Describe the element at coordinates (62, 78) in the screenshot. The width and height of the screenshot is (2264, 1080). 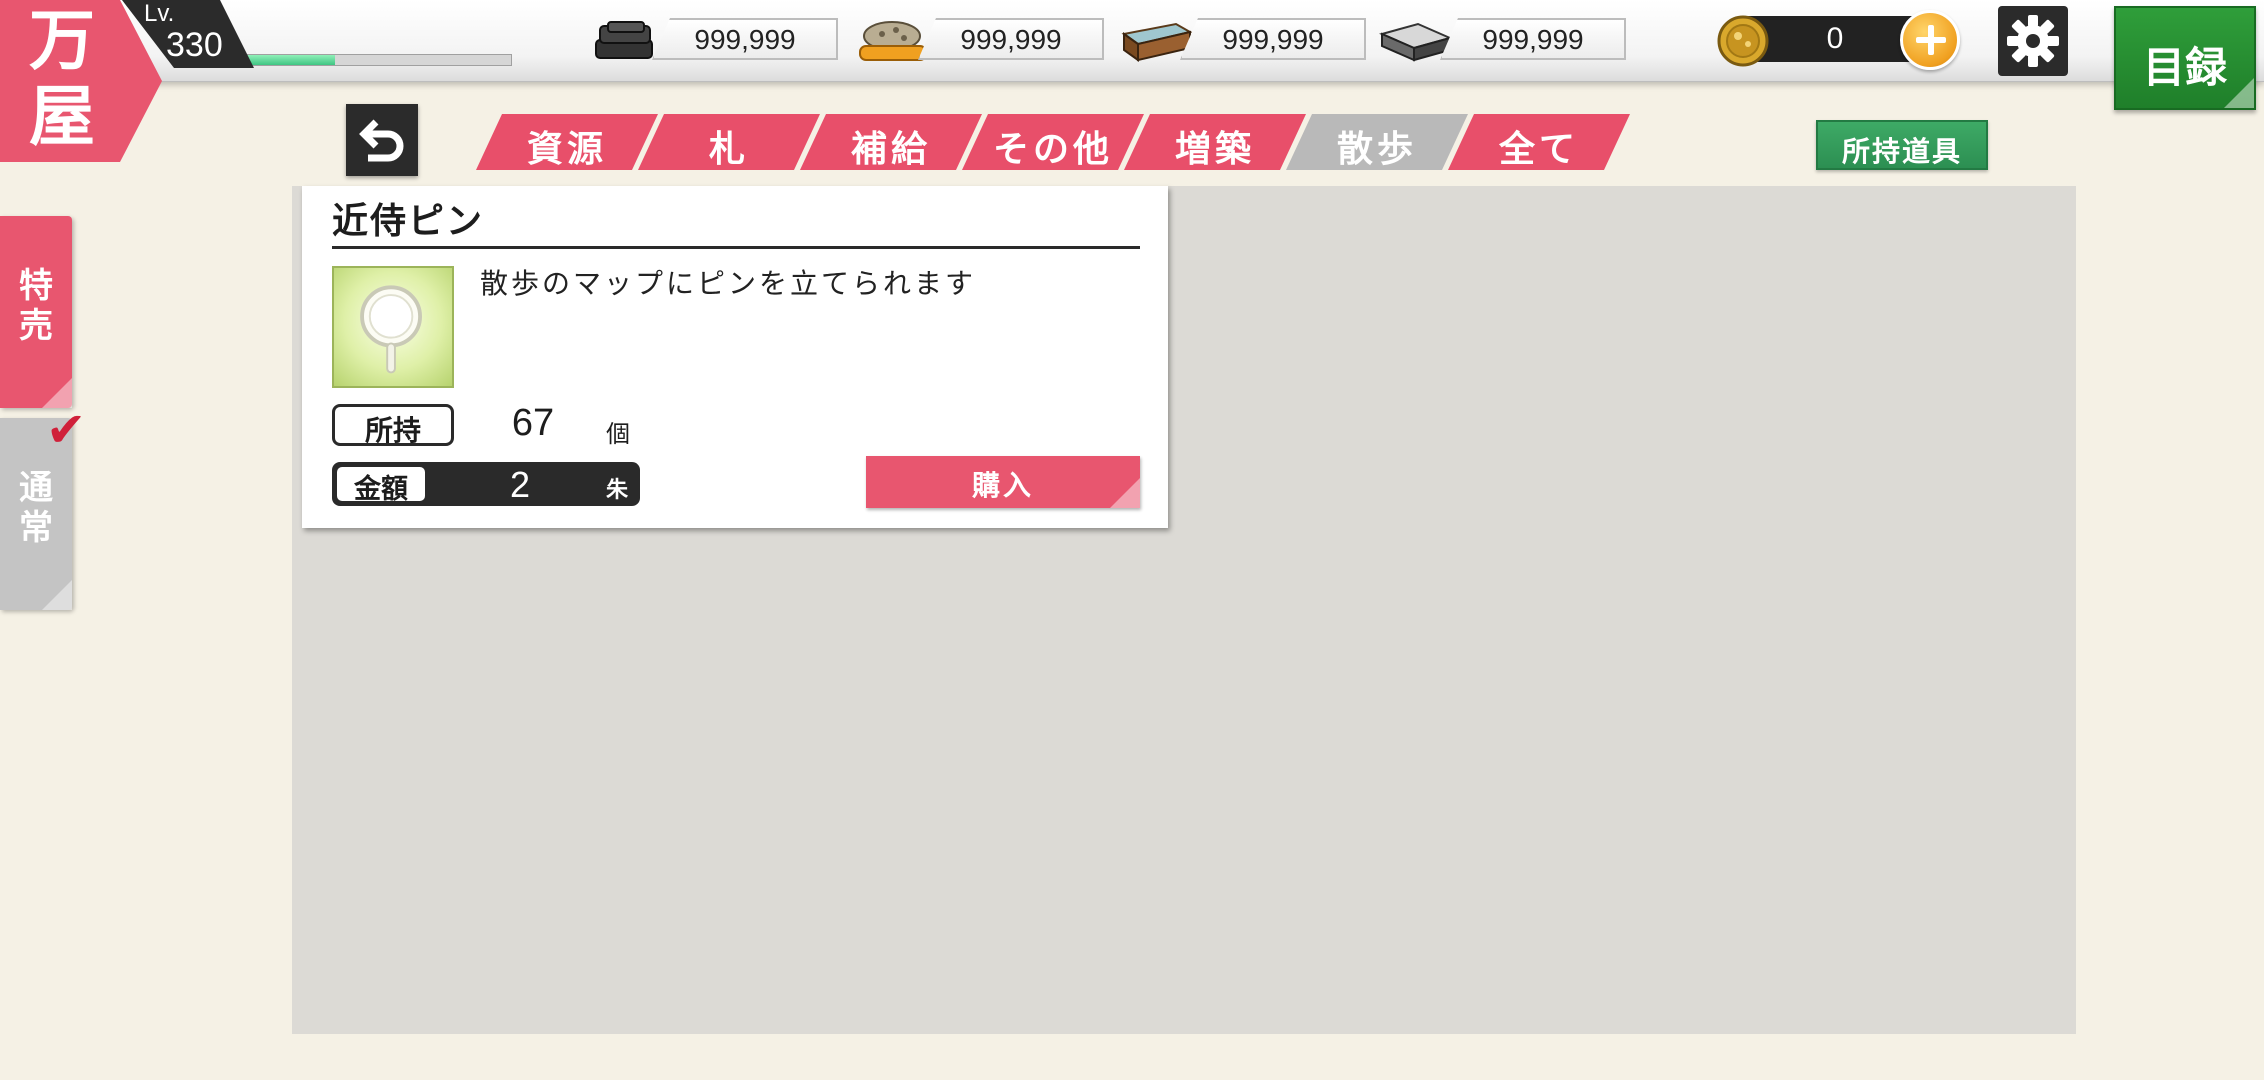
I see `shop-logo-text: 万屋` at that location.